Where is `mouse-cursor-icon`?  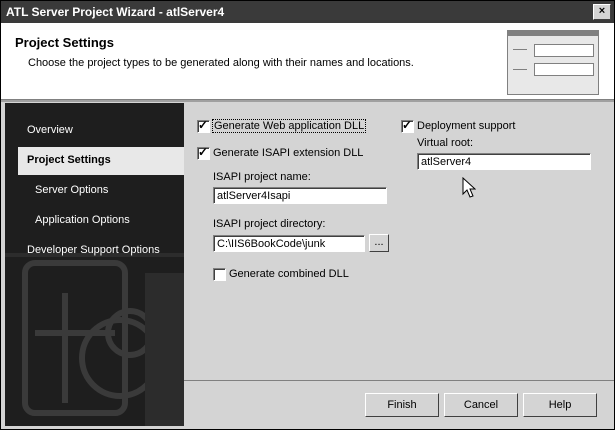 mouse-cursor-icon is located at coordinates (469, 187).